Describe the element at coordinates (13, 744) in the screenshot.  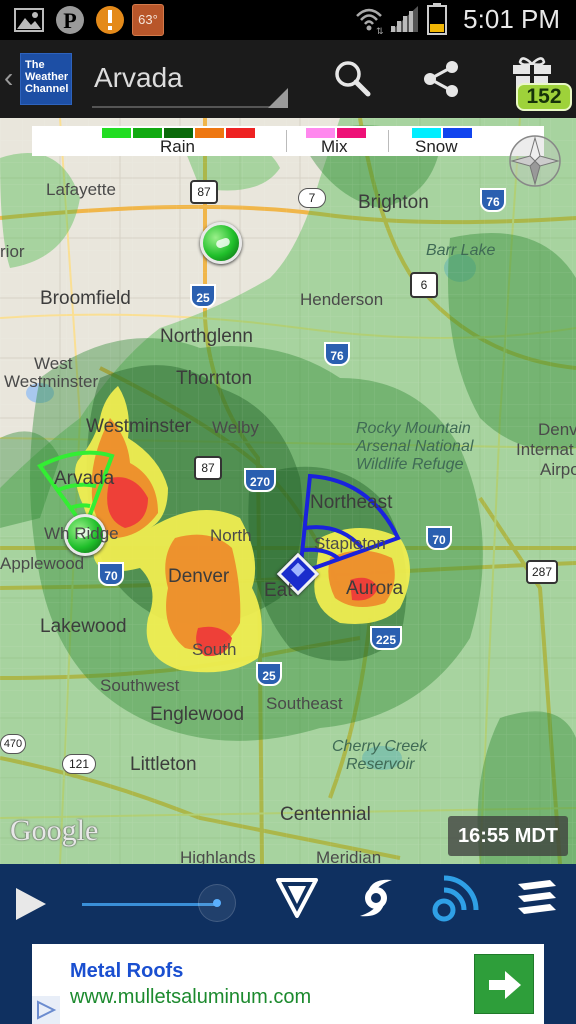
I see `state-route-shield: 470` at that location.